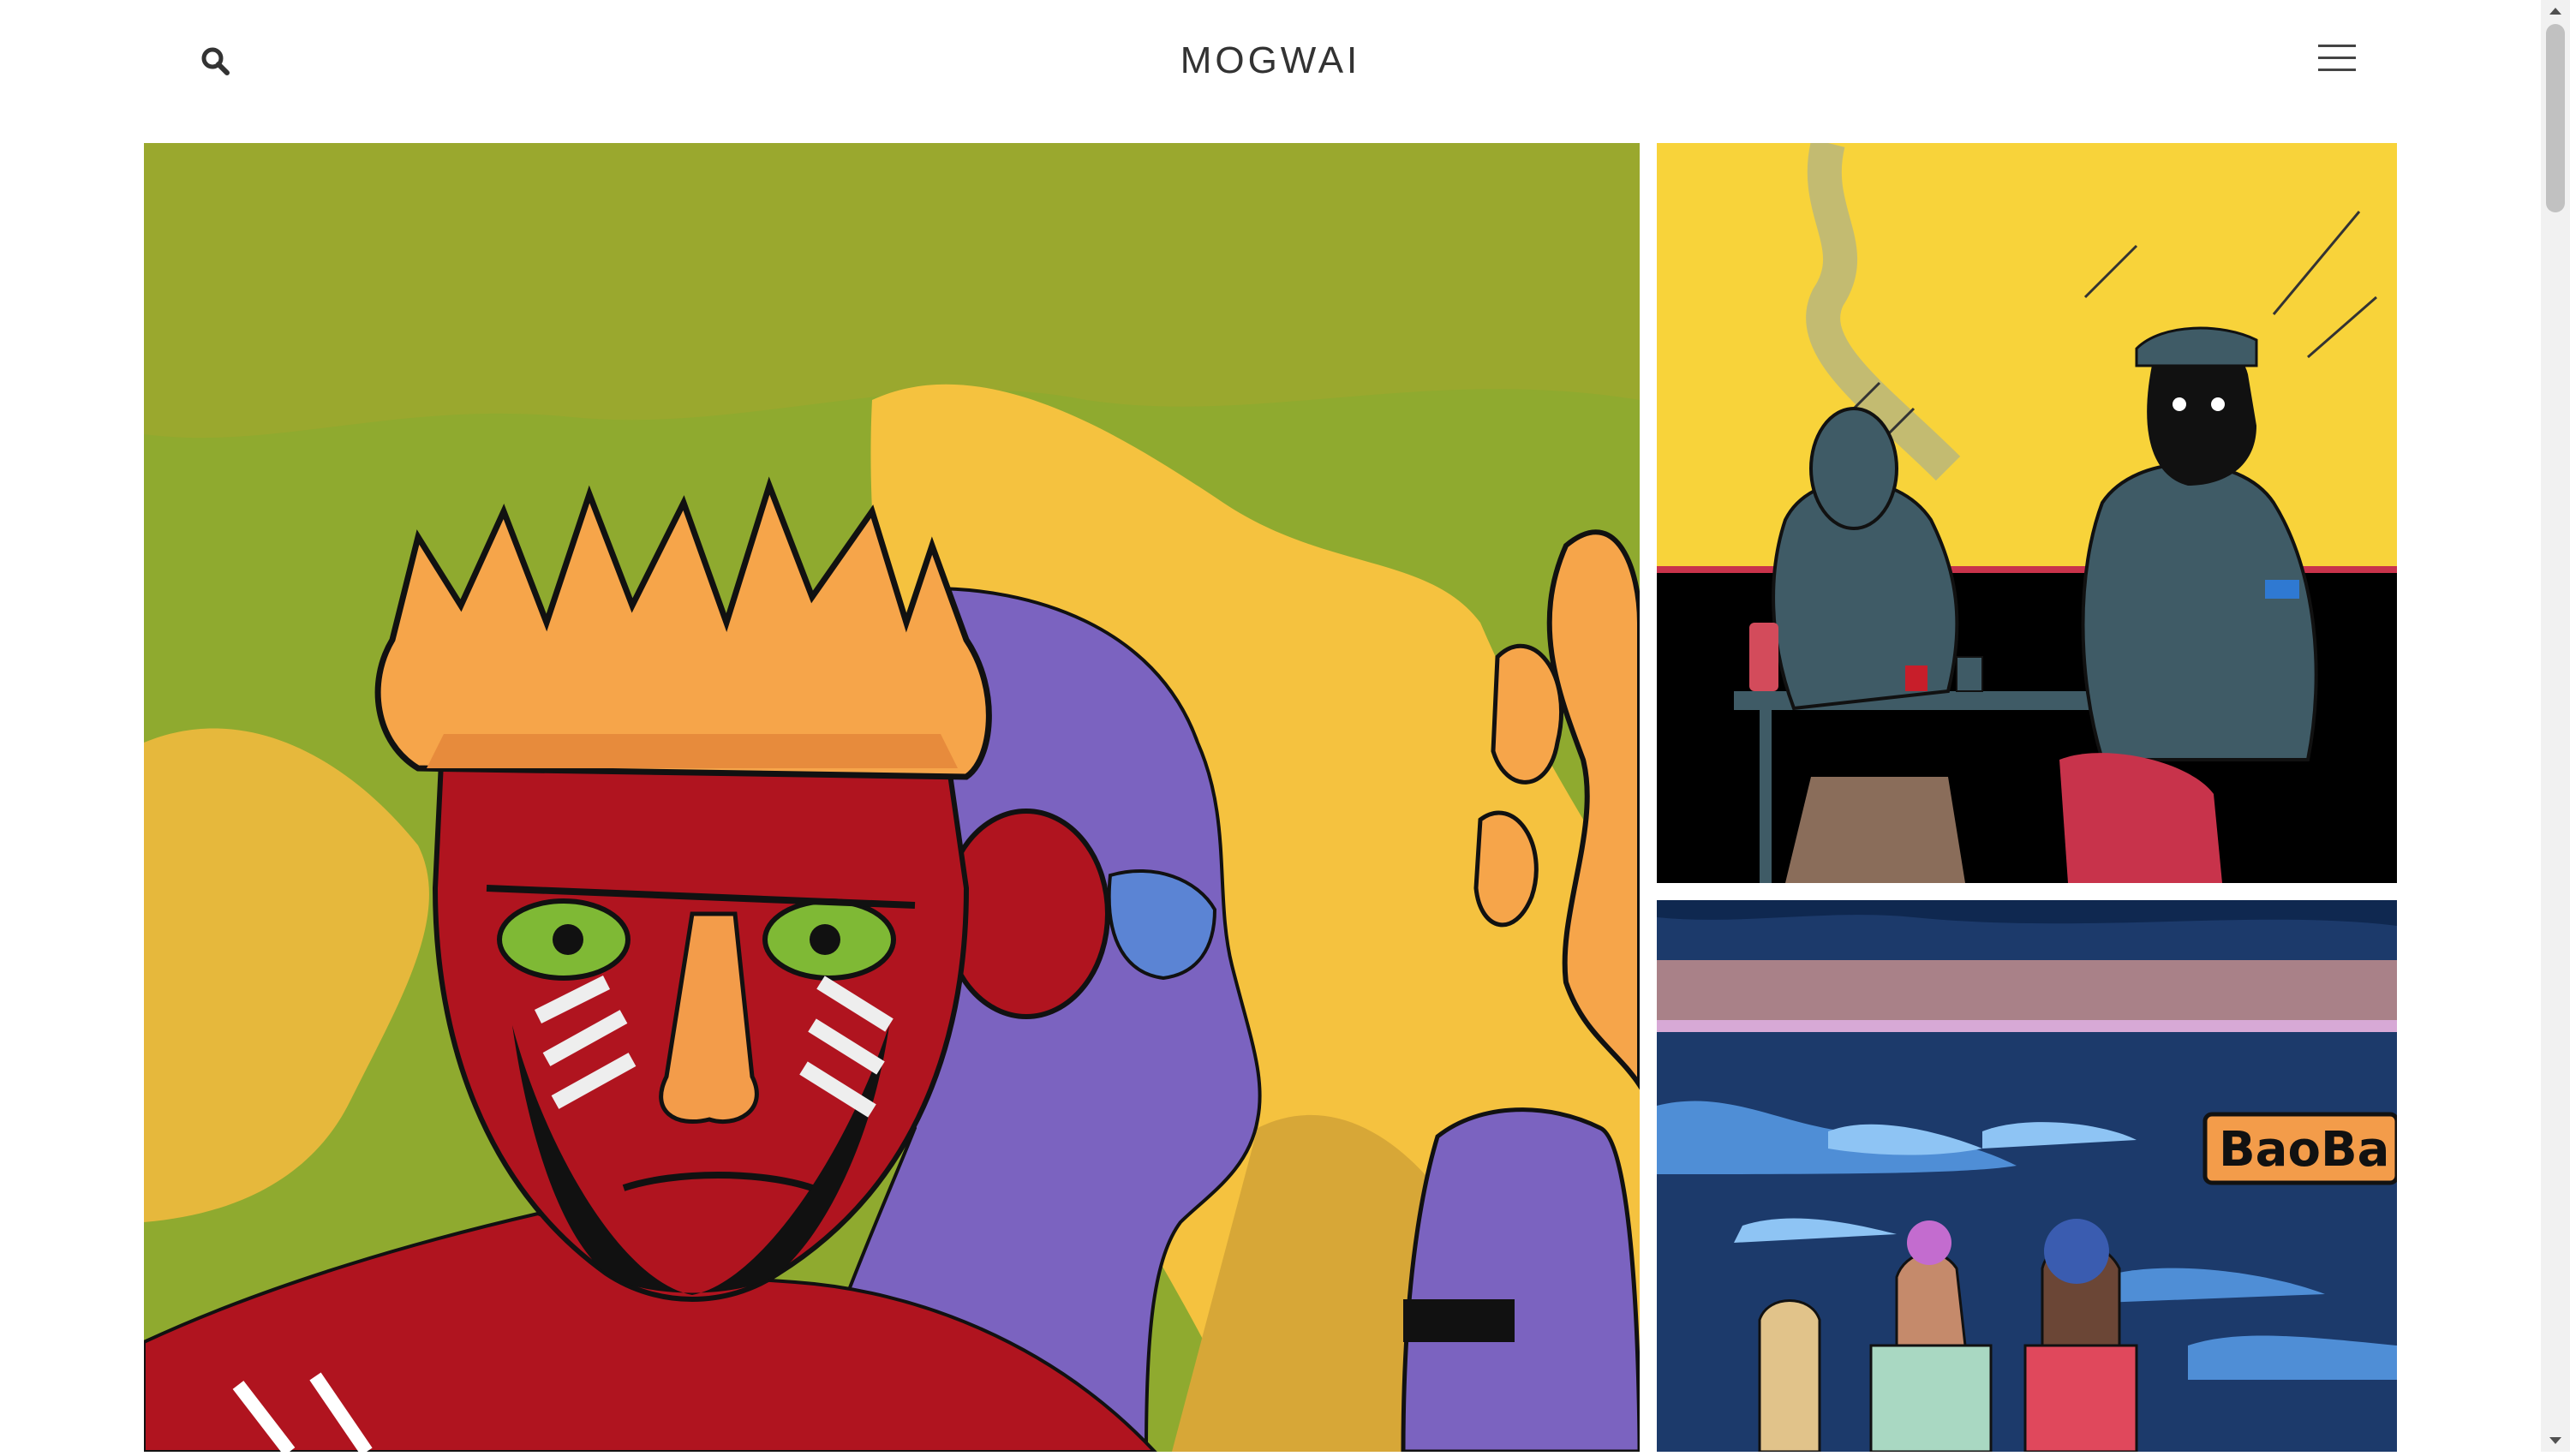 The image size is (2570, 1456). What do you see at coordinates (2555, 118) in the screenshot?
I see `scrollbar-thumb` at bounding box center [2555, 118].